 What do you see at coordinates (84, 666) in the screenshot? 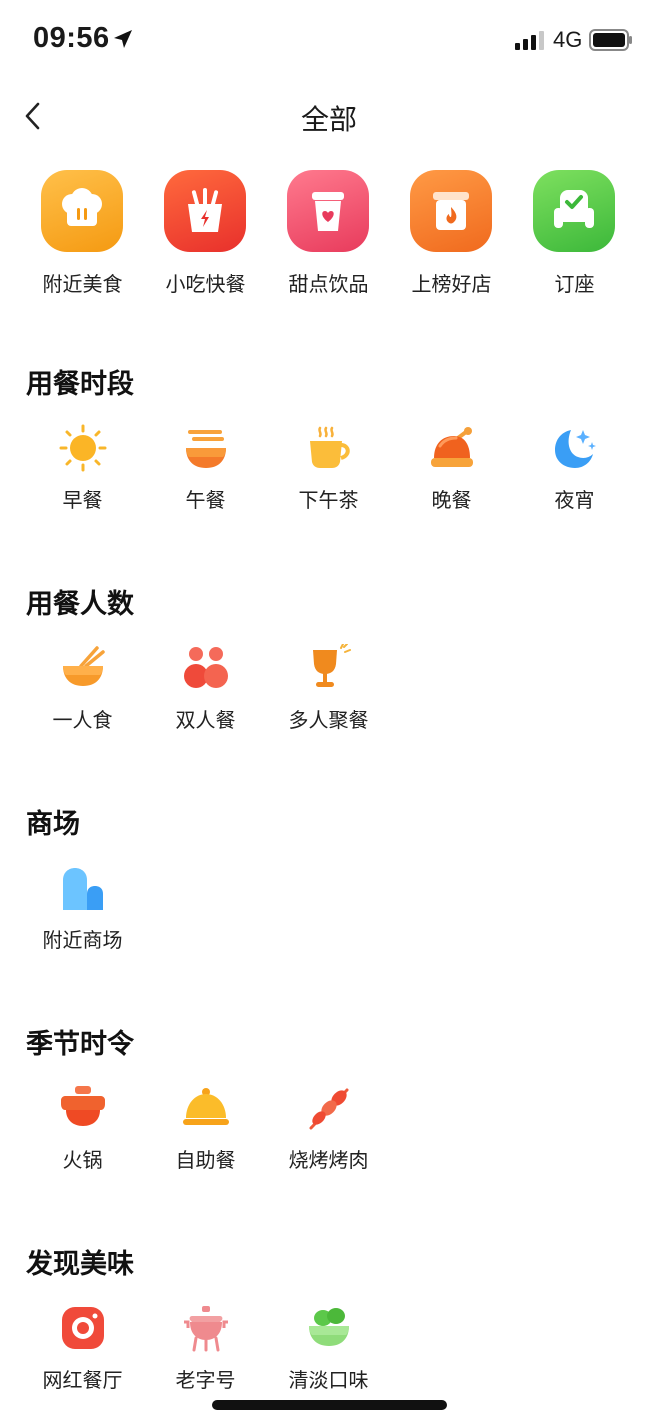
I see `rice-bowl-icon` at bounding box center [84, 666].